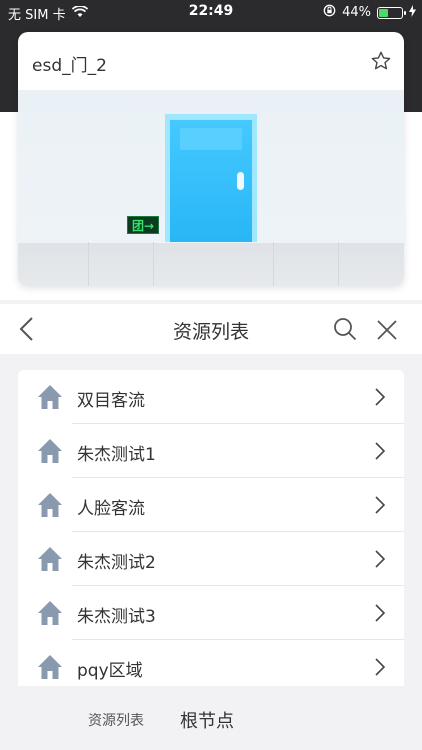  What do you see at coordinates (111, 401) in the screenshot?
I see `list-item-label: 双目客流` at bounding box center [111, 401].